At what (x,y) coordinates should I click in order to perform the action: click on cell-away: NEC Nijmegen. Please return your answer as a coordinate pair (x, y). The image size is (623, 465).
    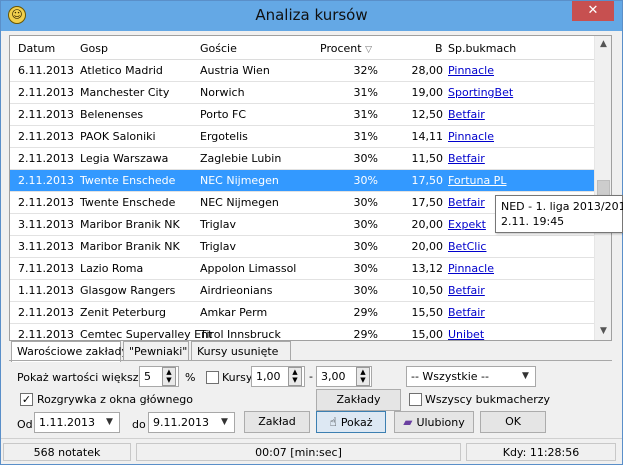
    Looking at the image, I should click on (239, 180).